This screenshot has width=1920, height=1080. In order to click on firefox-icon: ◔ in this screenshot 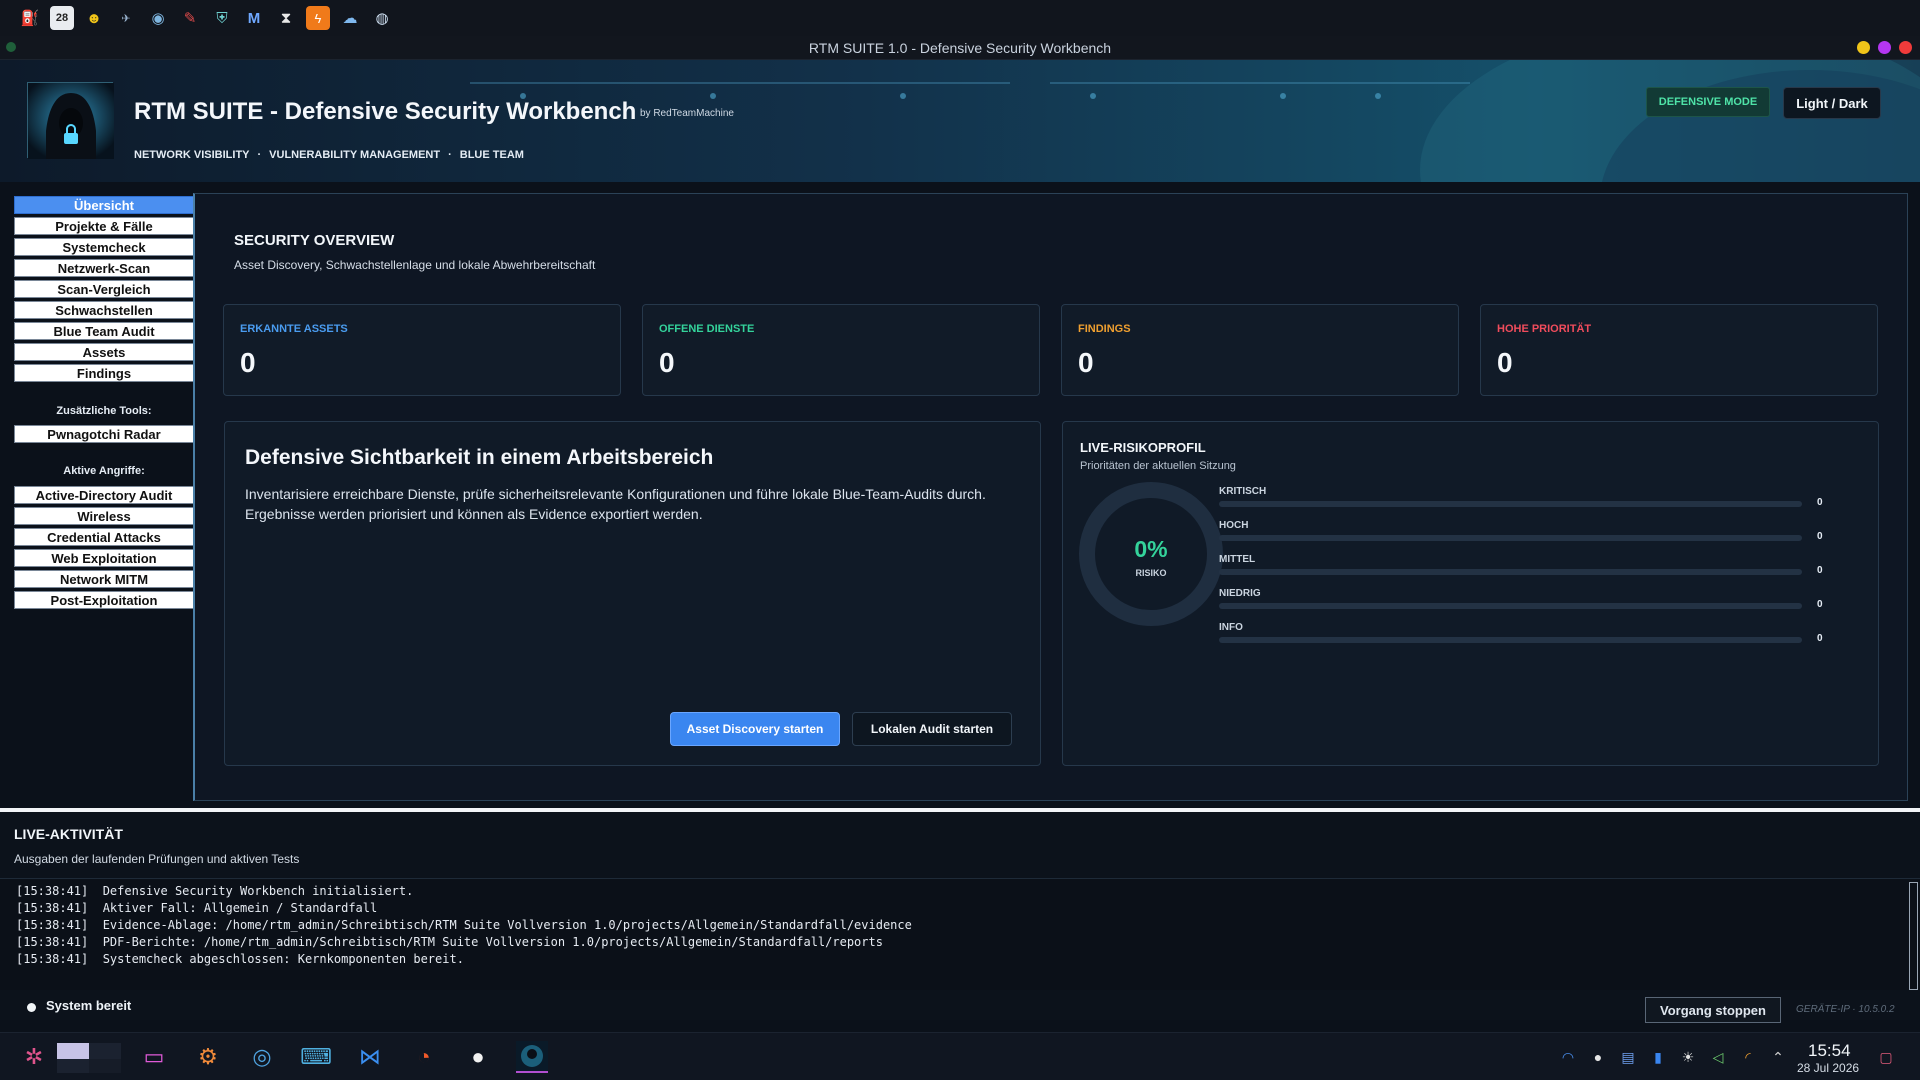, I will do `click(424, 1057)`.